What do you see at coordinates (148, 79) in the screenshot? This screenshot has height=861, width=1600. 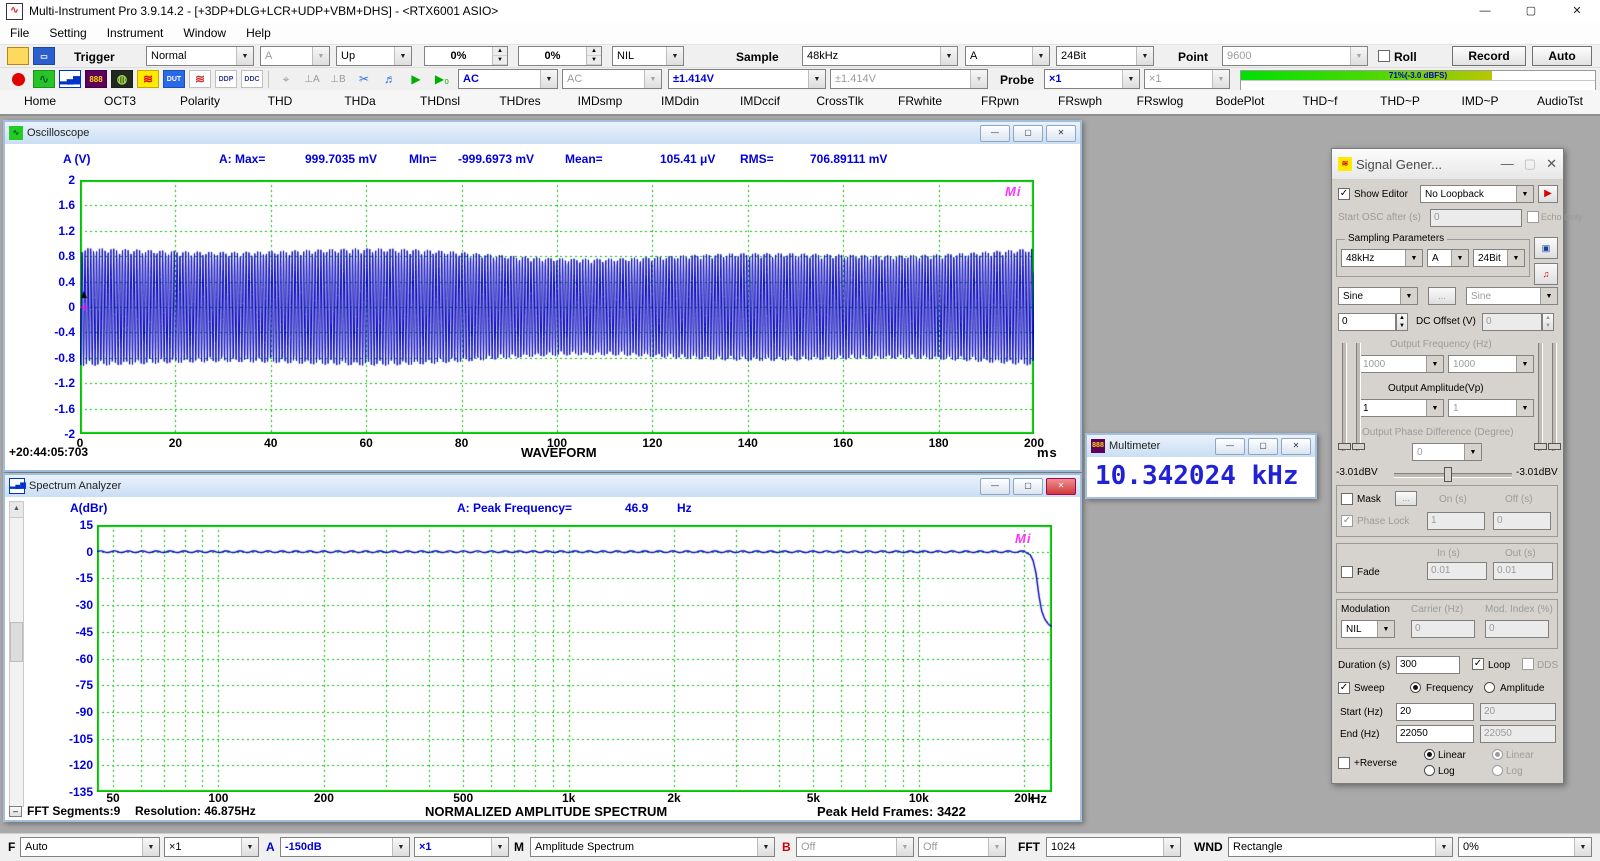 I see `signal-generator-button: ≋` at bounding box center [148, 79].